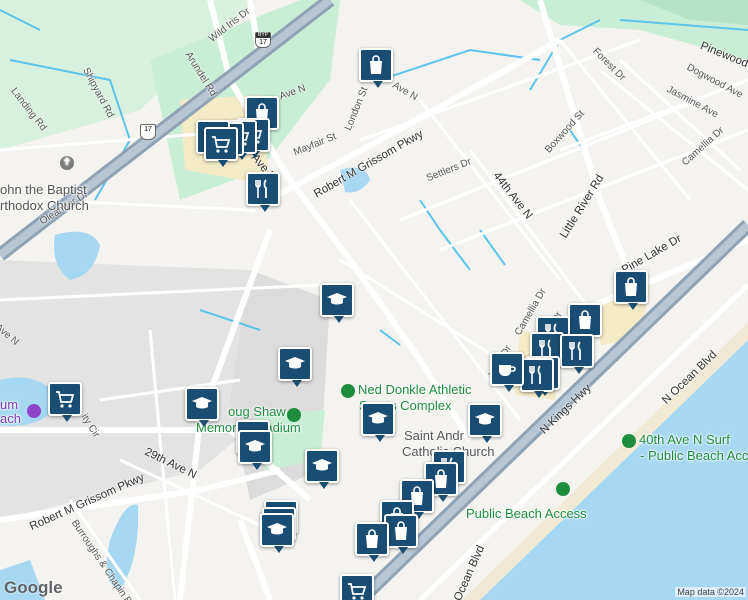 The height and width of the screenshot is (600, 748). I want to click on stadium-icon, so click(295, 414).